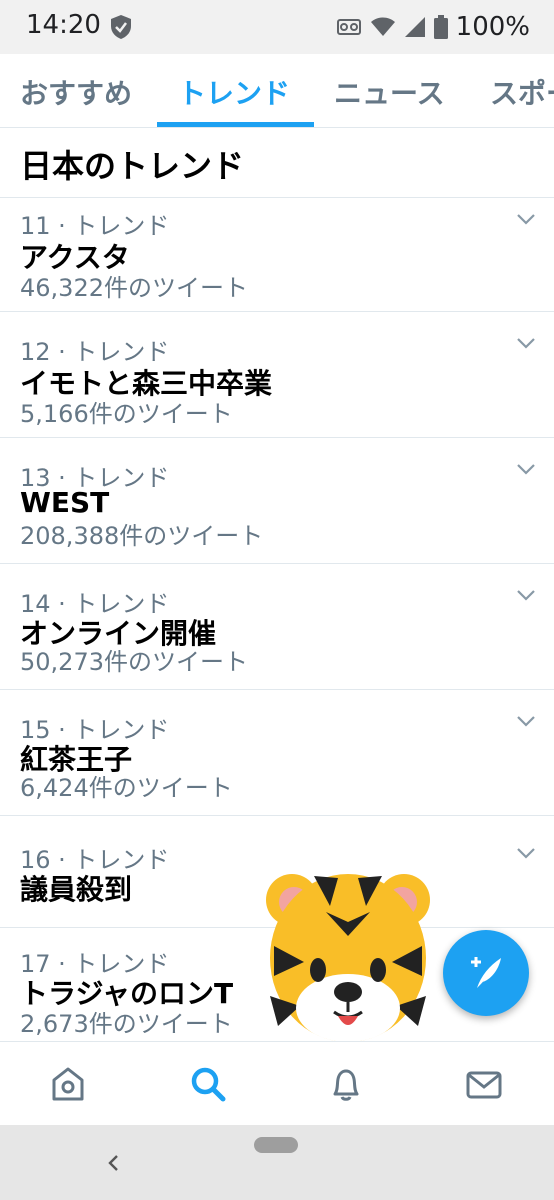 This screenshot has width=554, height=1200. Describe the element at coordinates (348, 27) in the screenshot. I see `voicemail-icon` at that location.